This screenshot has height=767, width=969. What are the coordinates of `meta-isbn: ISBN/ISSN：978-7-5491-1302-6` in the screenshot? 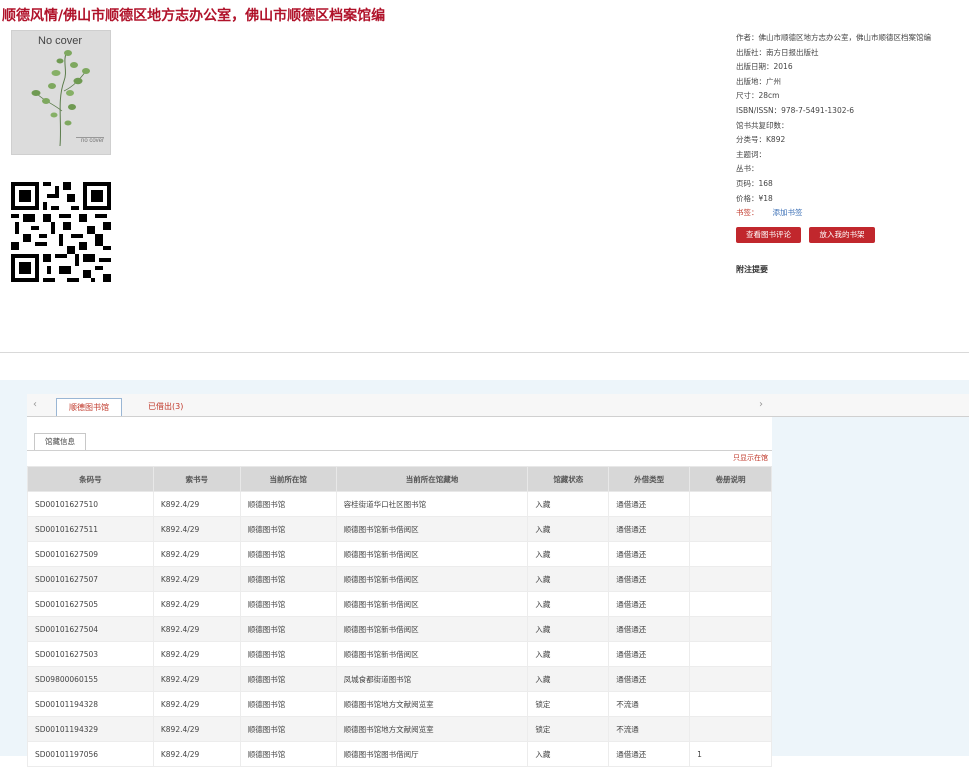 It's located at (795, 110).